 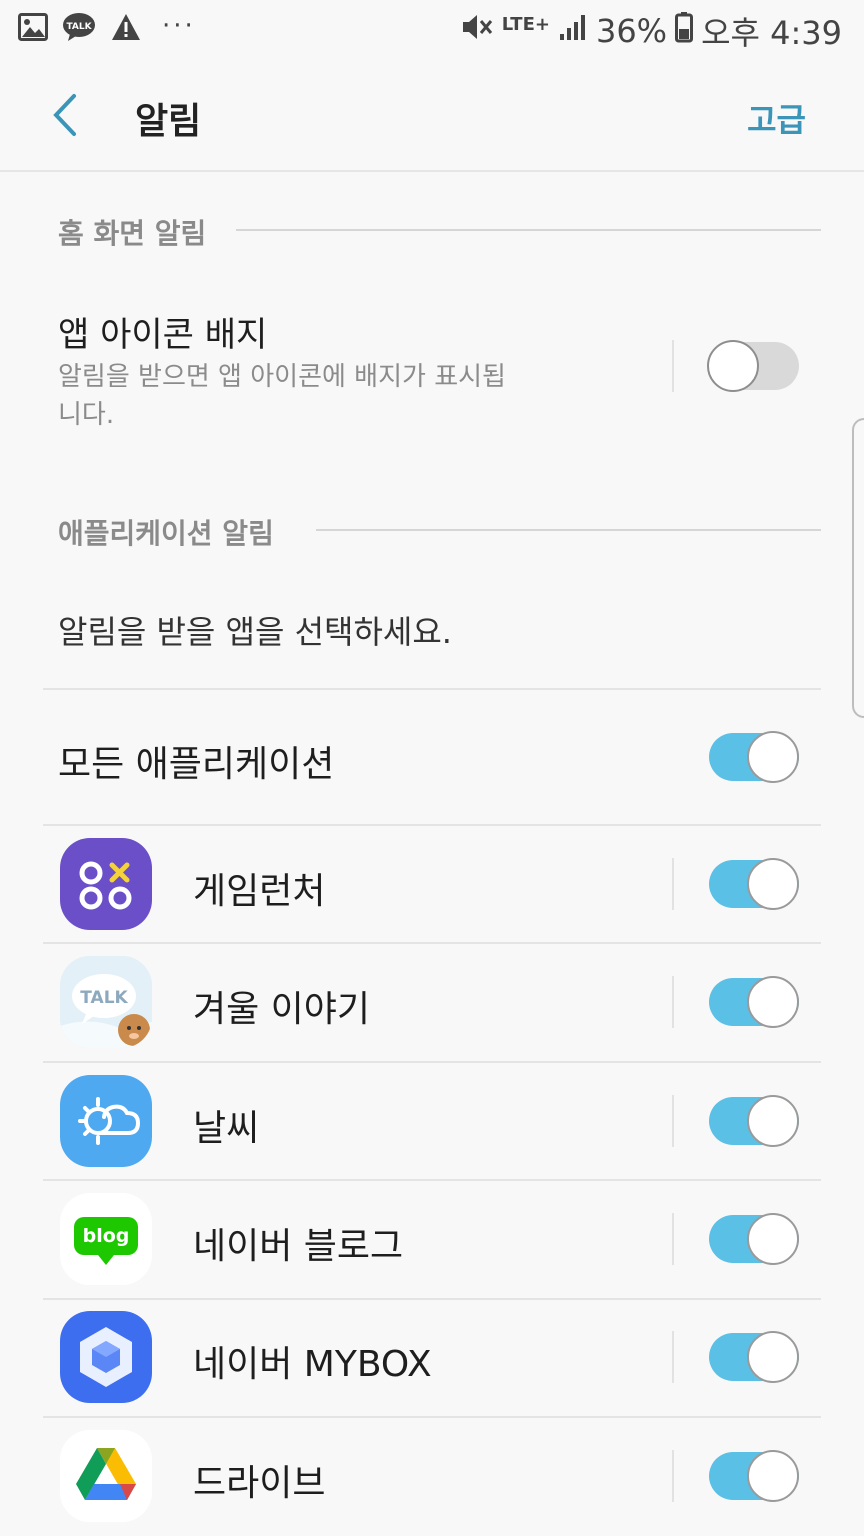 I want to click on naver-mybox-icon, so click(x=106, y=1357).